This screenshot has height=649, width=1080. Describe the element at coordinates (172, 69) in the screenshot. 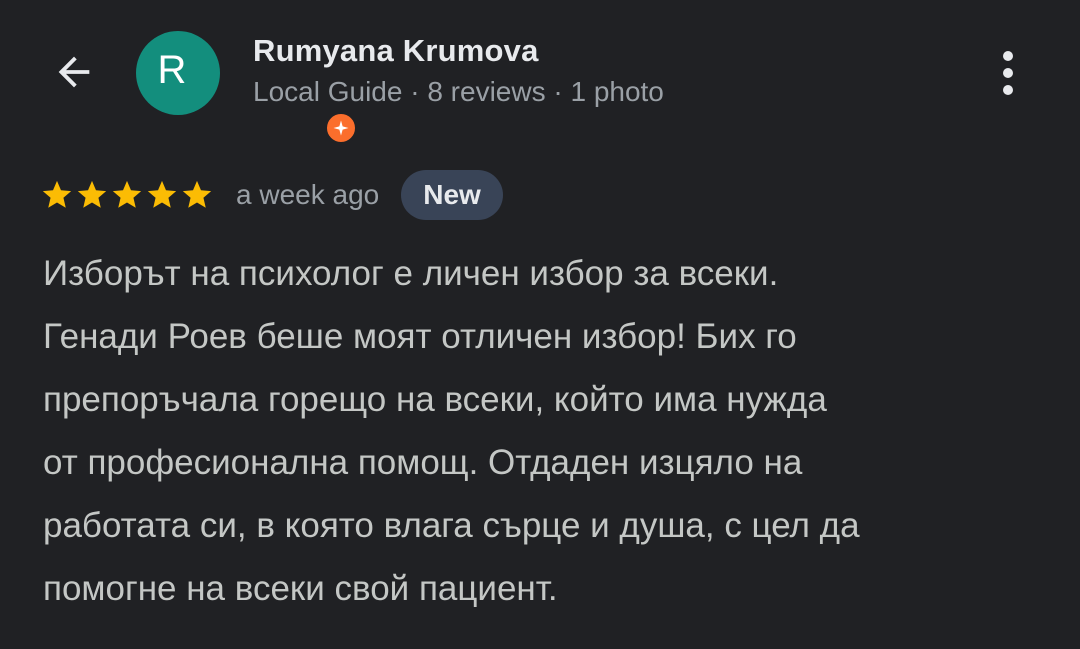

I see `avatar-letter: R` at that location.